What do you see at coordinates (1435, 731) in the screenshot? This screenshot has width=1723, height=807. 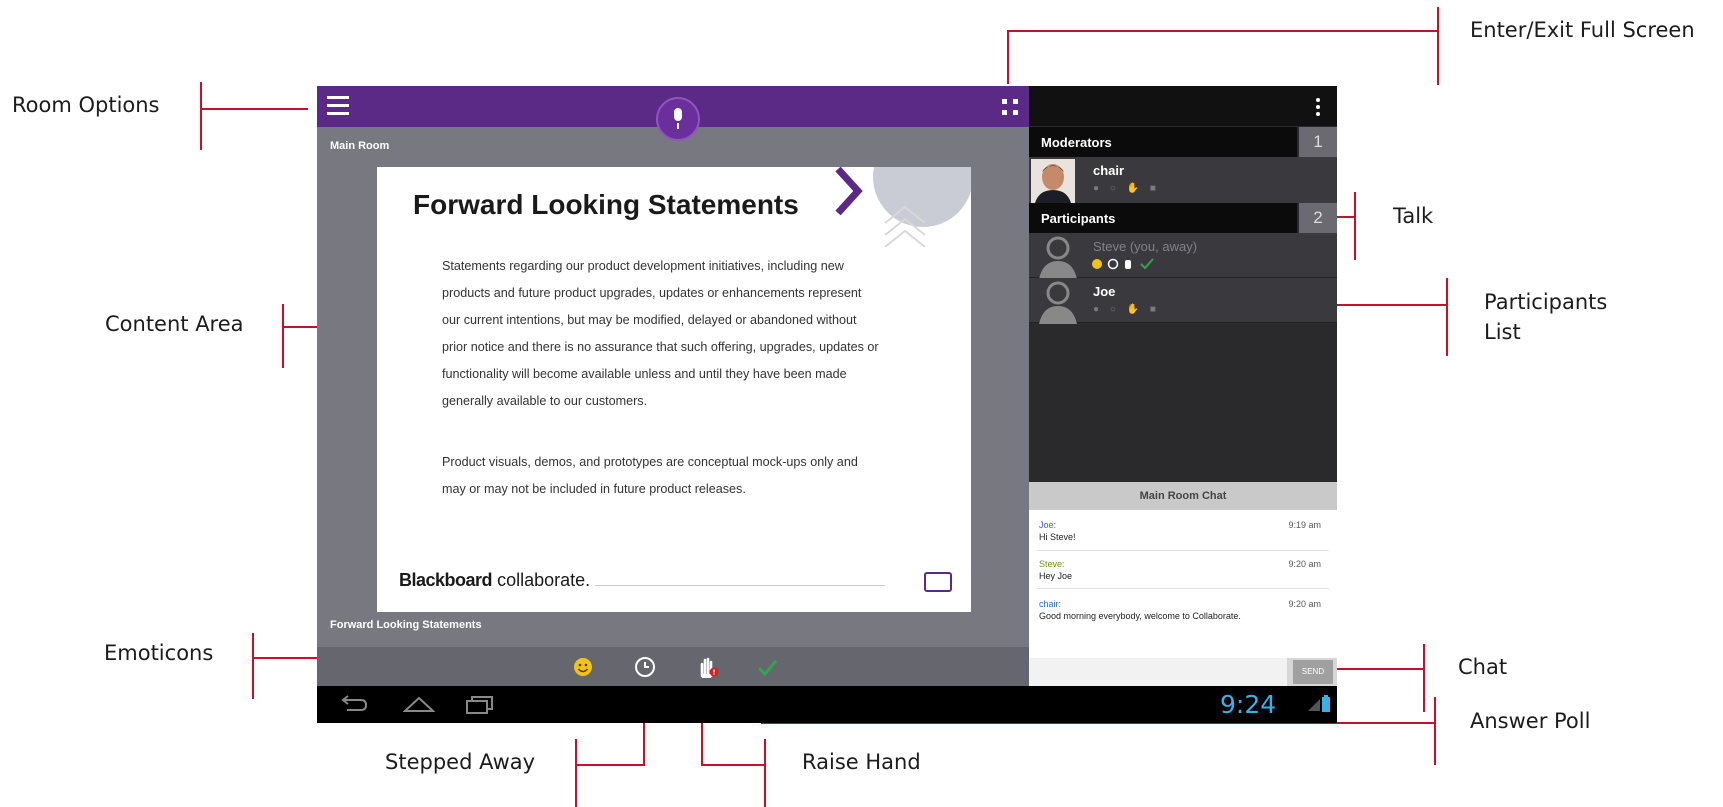 I see `line-poll-bar` at bounding box center [1435, 731].